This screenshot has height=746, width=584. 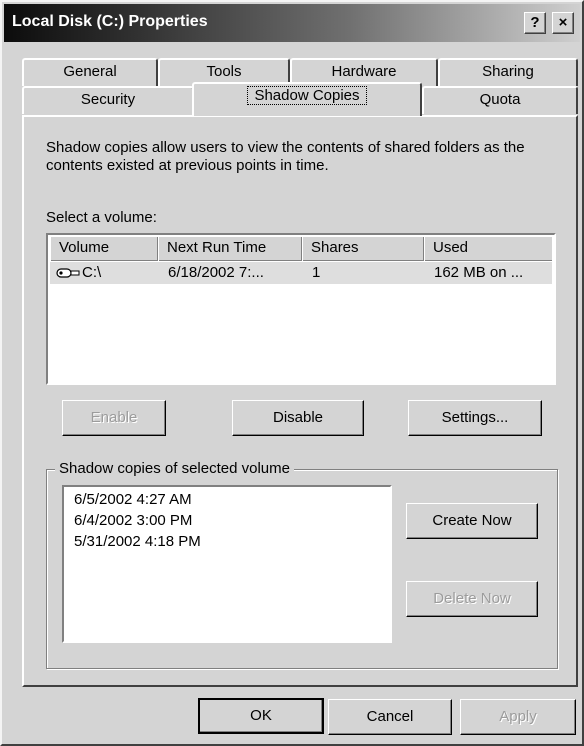 I want to click on ok-button: OK, so click(x=261, y=716).